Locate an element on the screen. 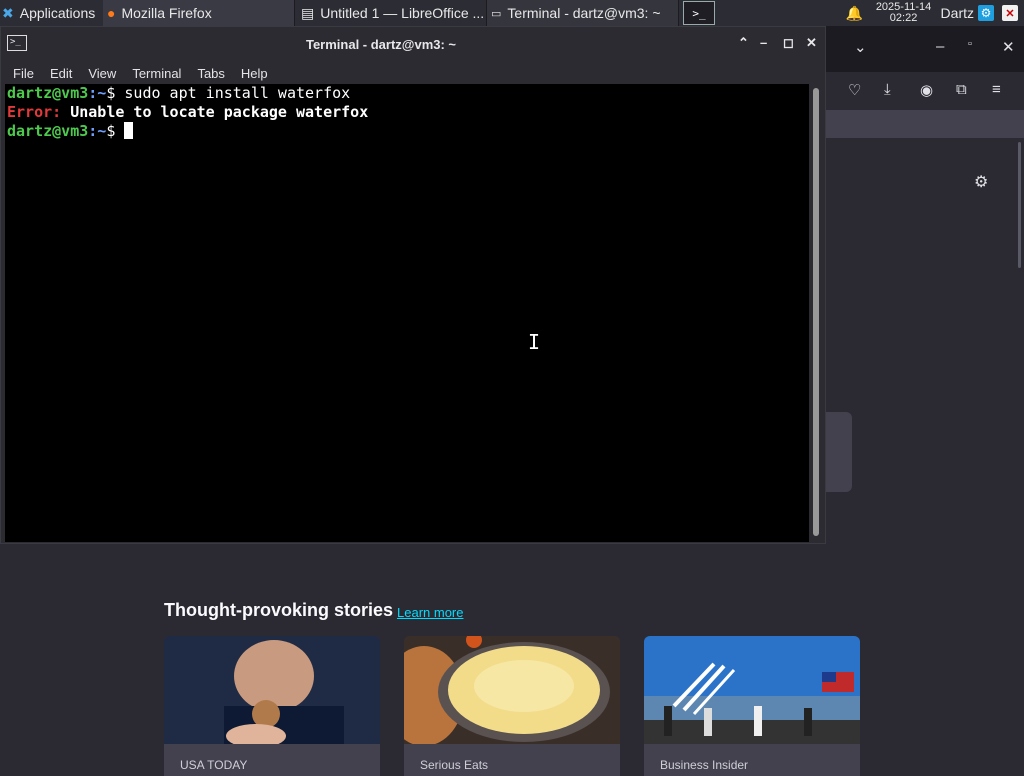 The image size is (1024, 776). bookmarks-bar is located at coordinates (925, 124).